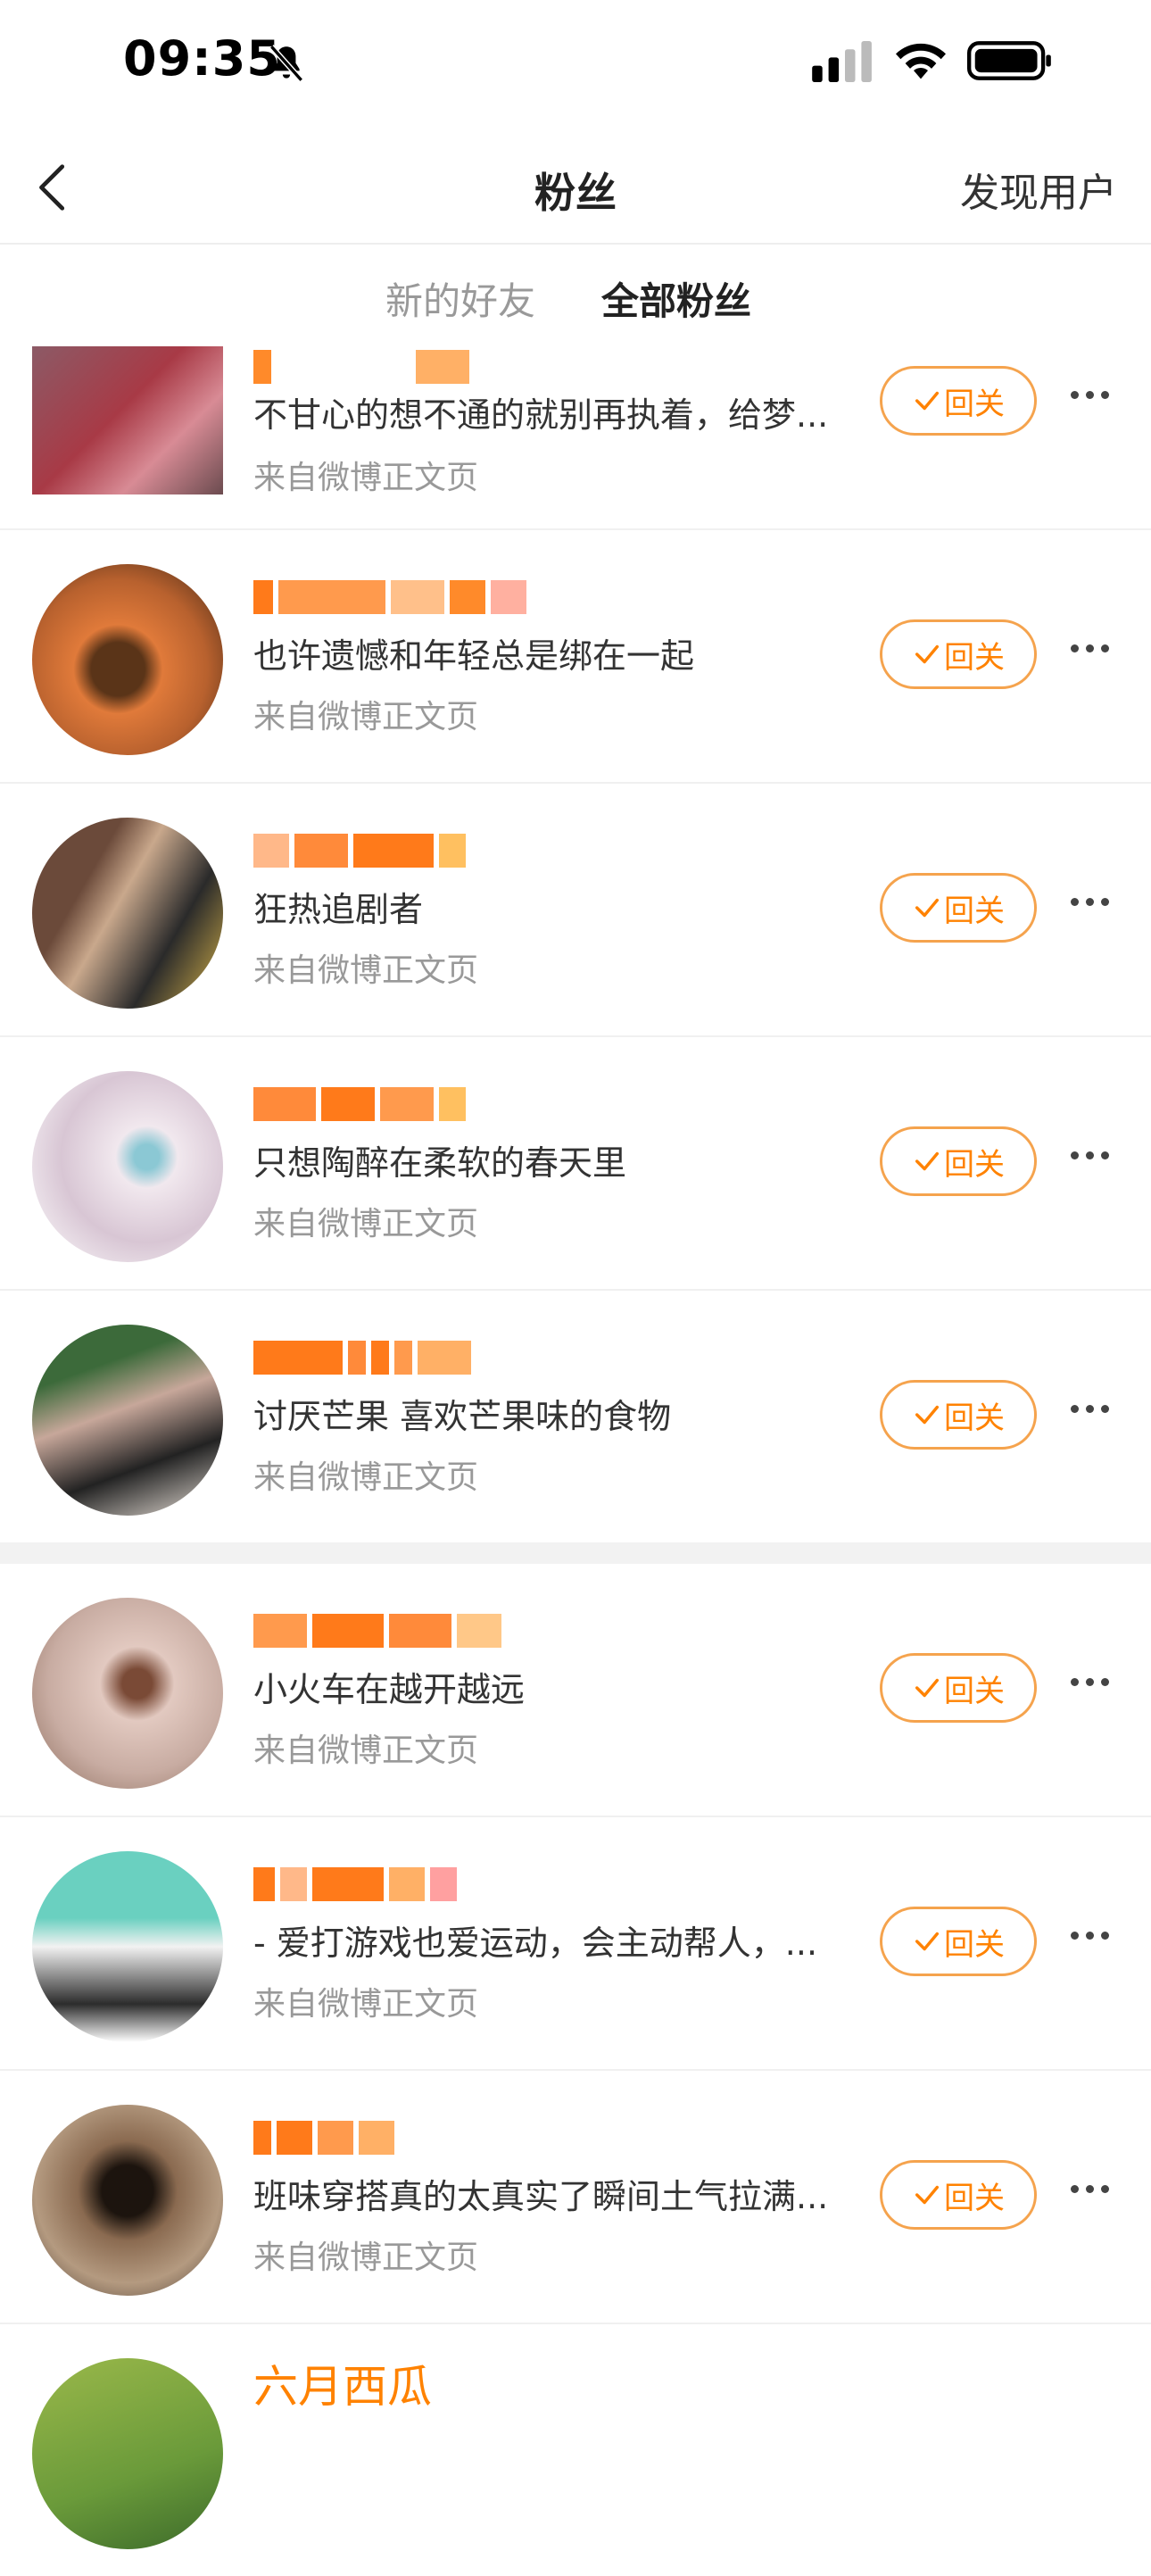 The width and height of the screenshot is (1151, 2576). I want to click on status-bar: 09:35, so click(575, 62).